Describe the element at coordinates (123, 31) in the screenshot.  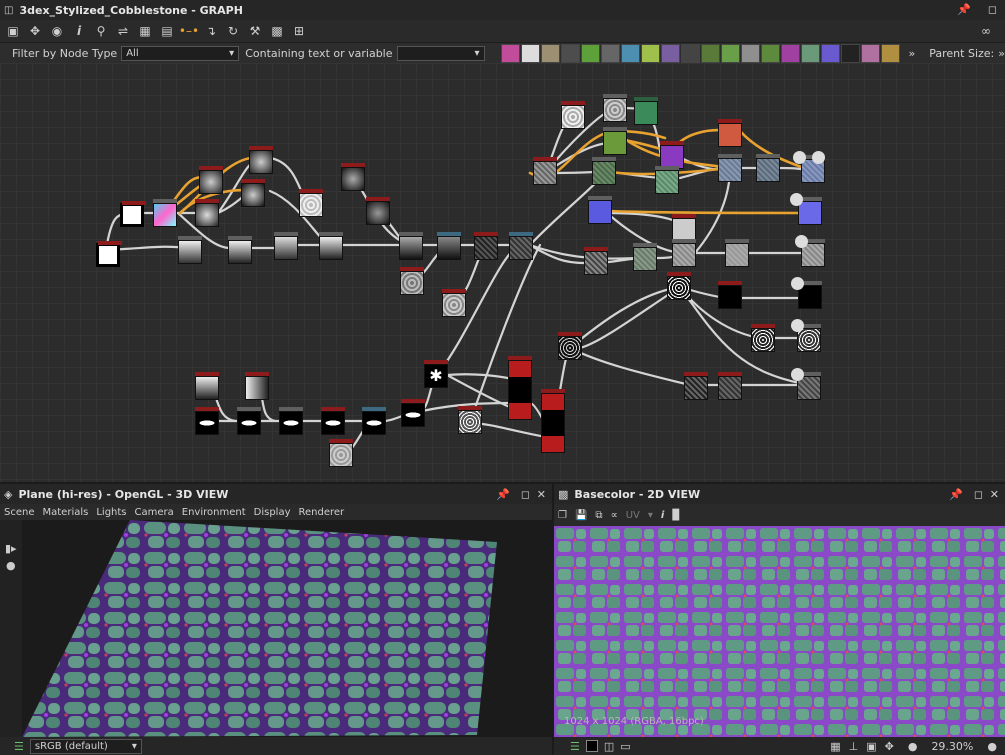
I see `link-nodes-icon: ⇌` at that location.